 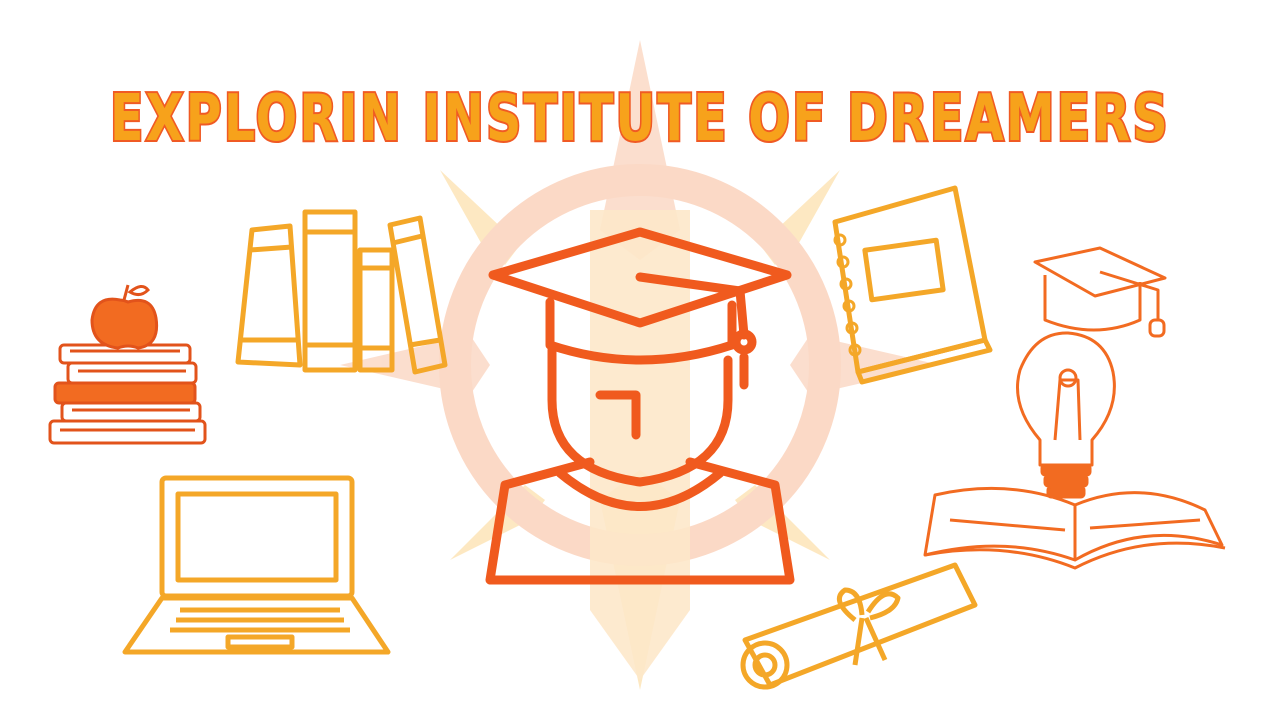 What do you see at coordinates (1074, 528) in the screenshot?
I see `open-book-icon` at bounding box center [1074, 528].